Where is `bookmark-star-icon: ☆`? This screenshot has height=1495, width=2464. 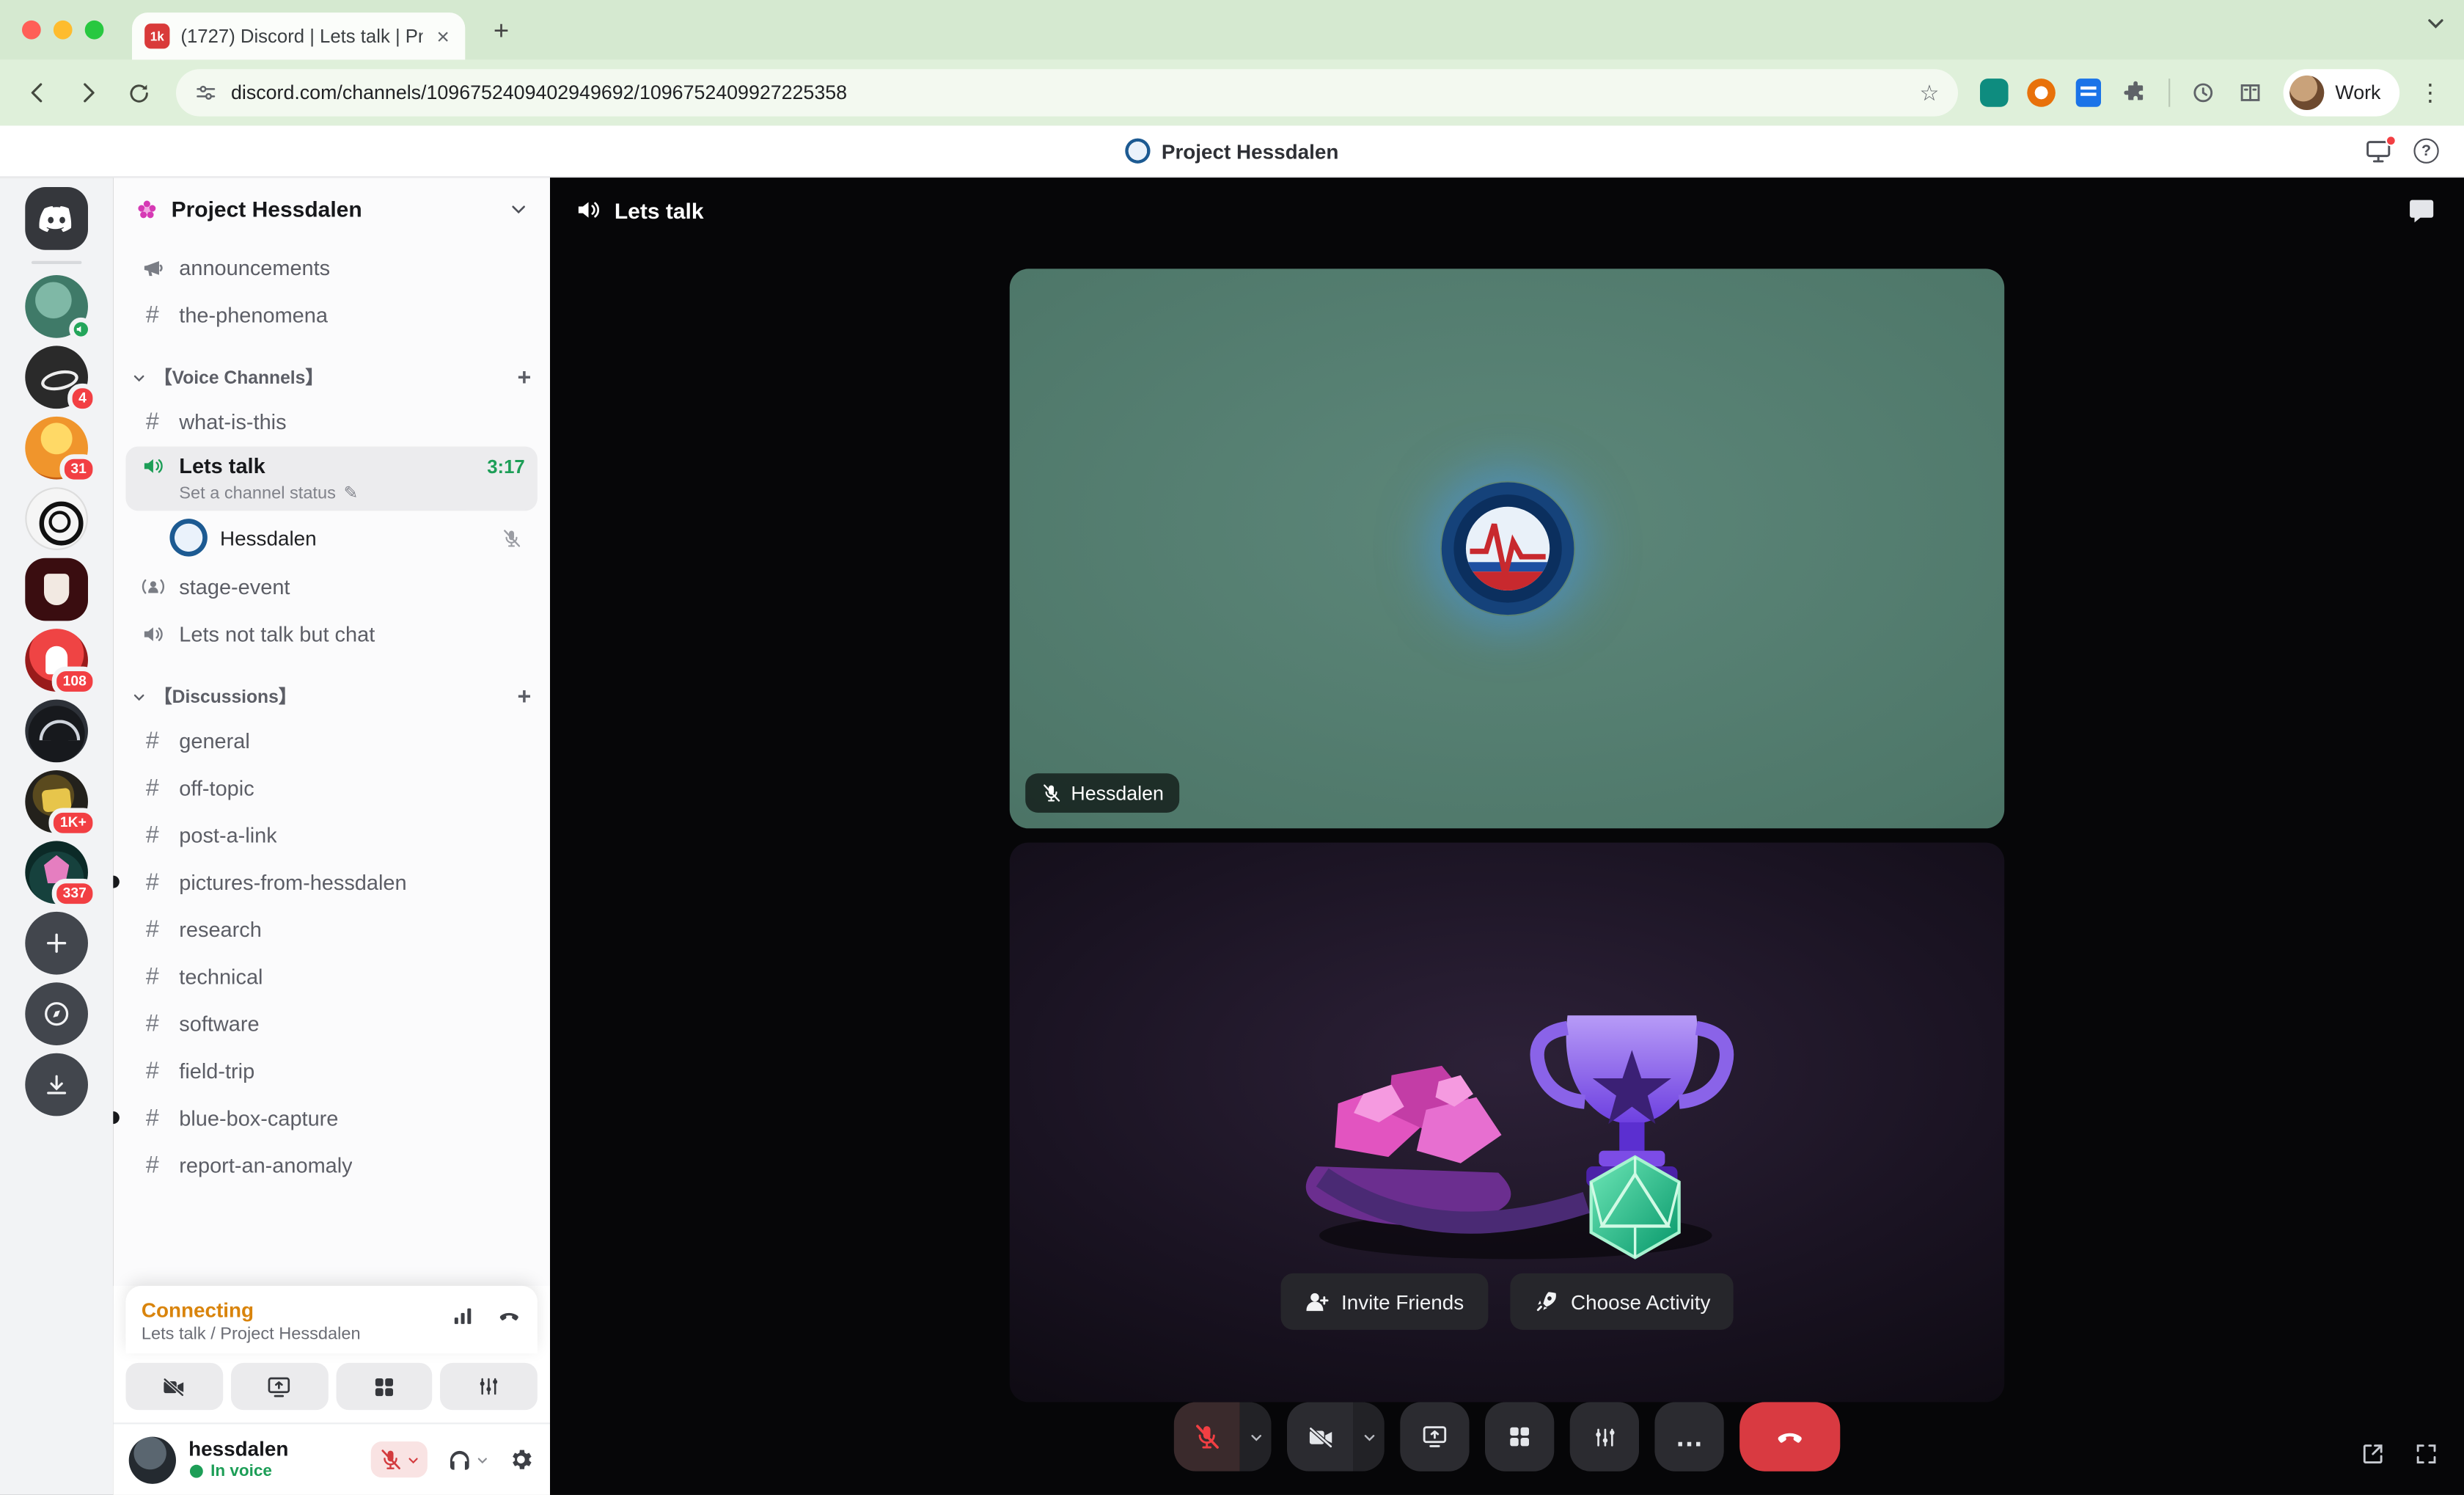
bookmark-star-icon: ☆ is located at coordinates (1930, 92).